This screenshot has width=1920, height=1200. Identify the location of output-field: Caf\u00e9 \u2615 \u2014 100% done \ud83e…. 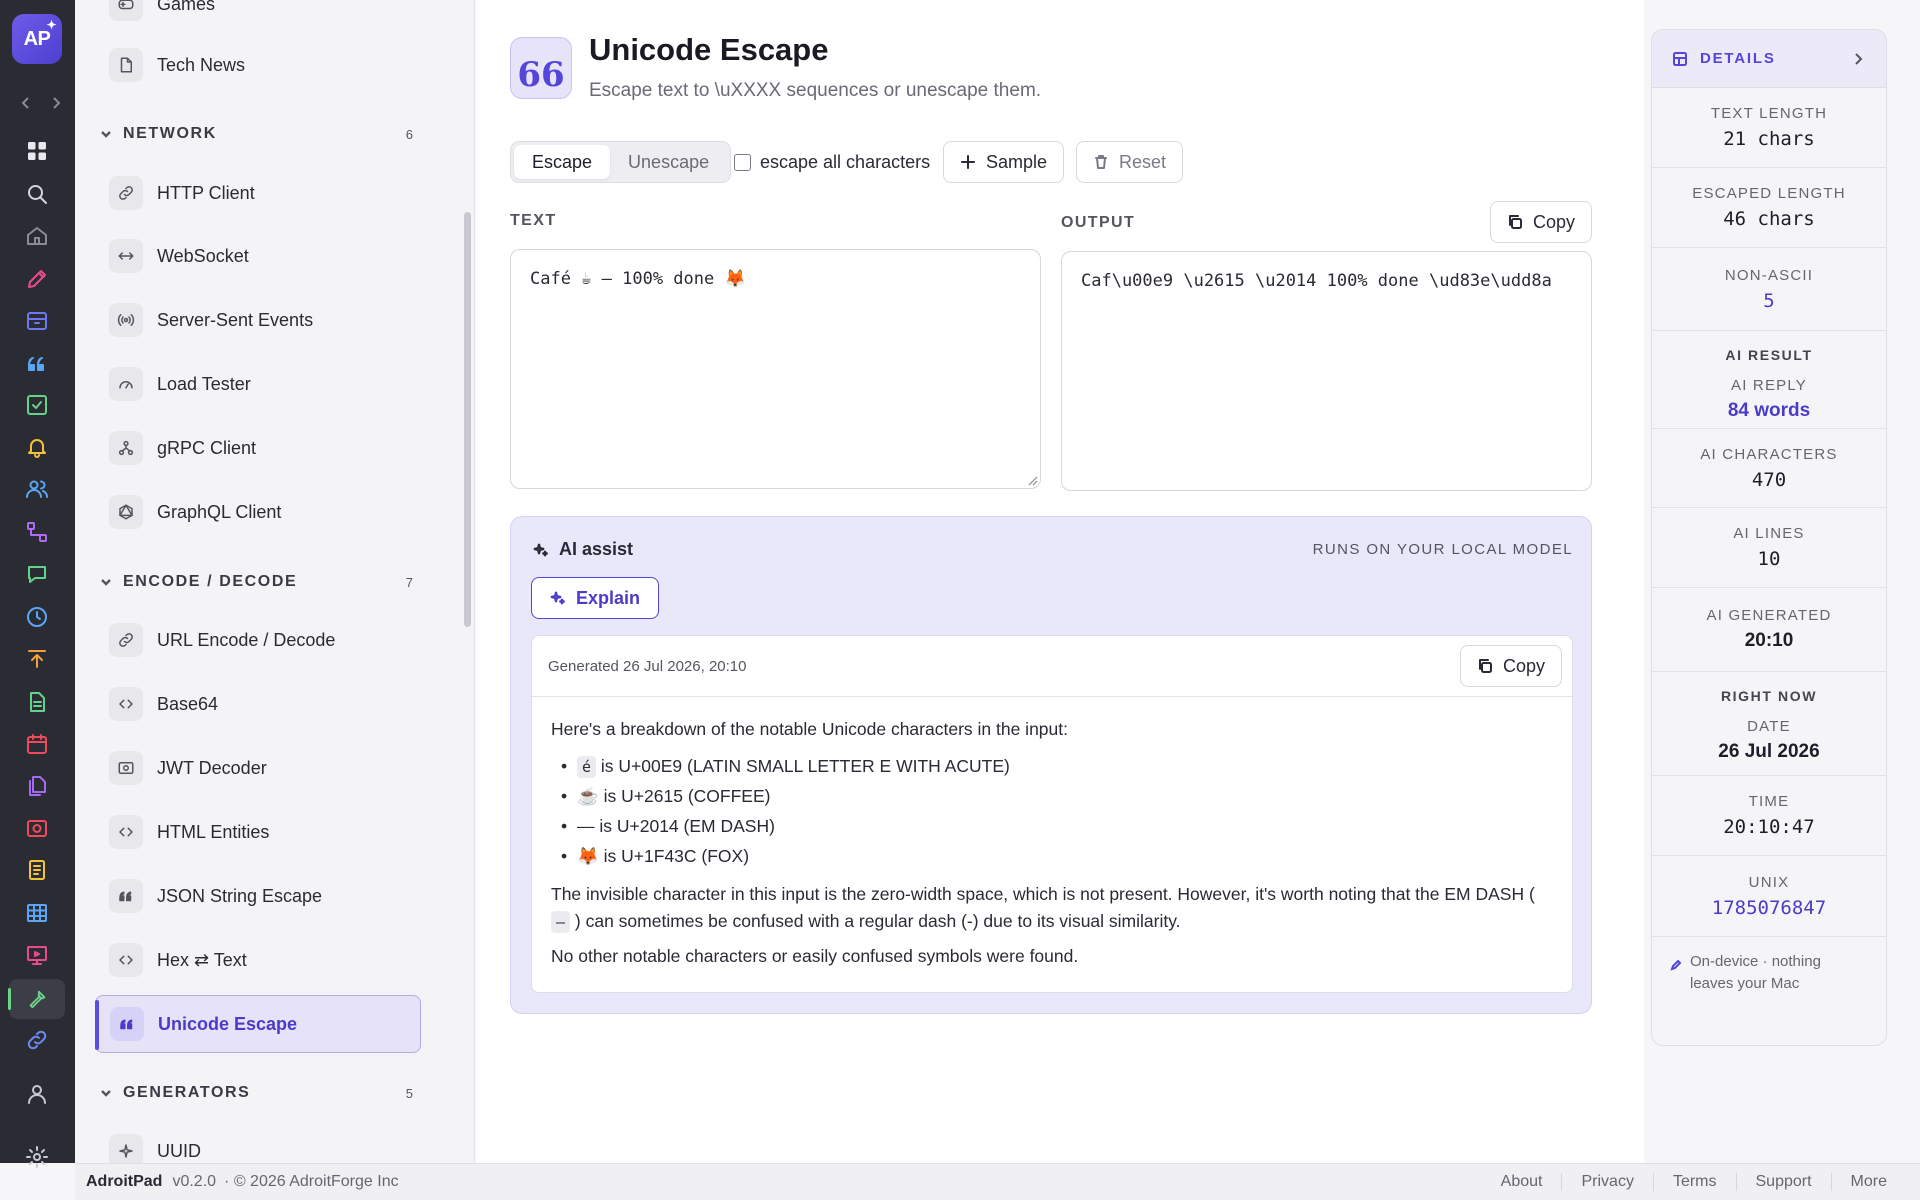
(1326, 371).